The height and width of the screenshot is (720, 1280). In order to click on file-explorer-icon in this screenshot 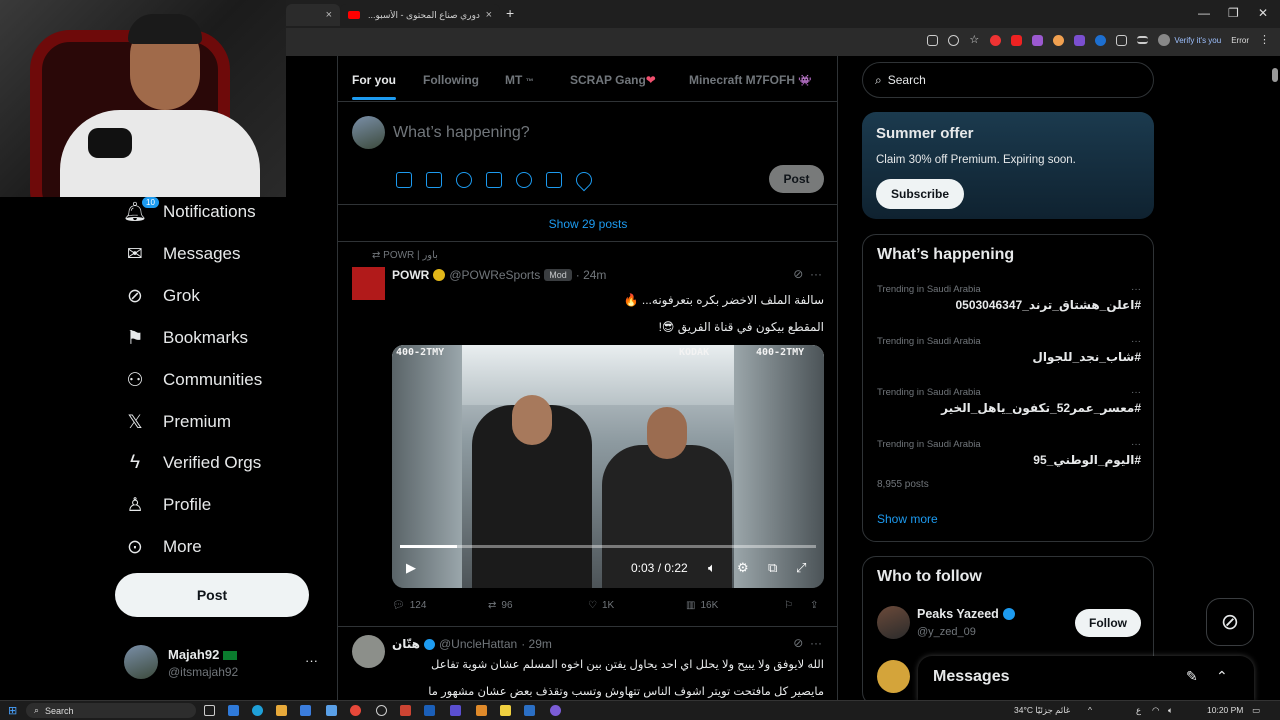, I will do `click(281, 710)`.